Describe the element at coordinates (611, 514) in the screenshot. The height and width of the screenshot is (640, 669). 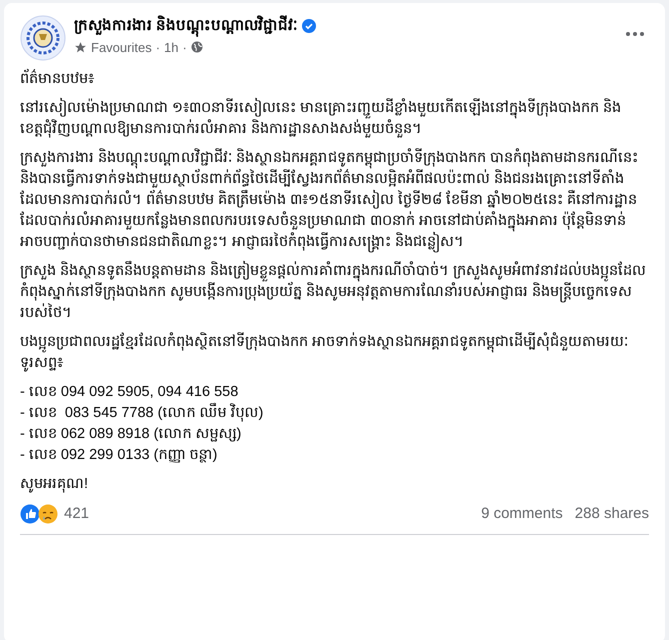
I see `shares-count: 288 shares` at that location.